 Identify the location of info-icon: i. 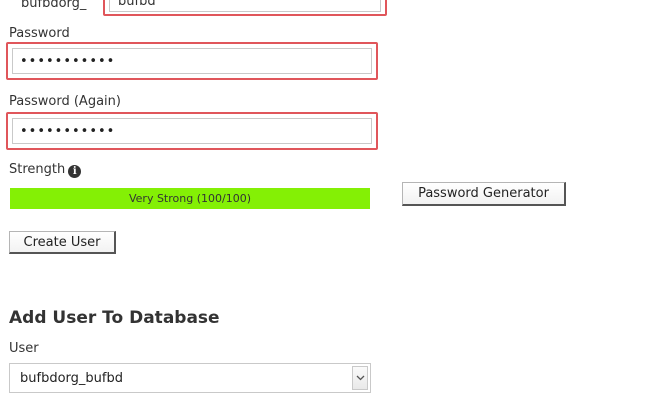
(75, 171).